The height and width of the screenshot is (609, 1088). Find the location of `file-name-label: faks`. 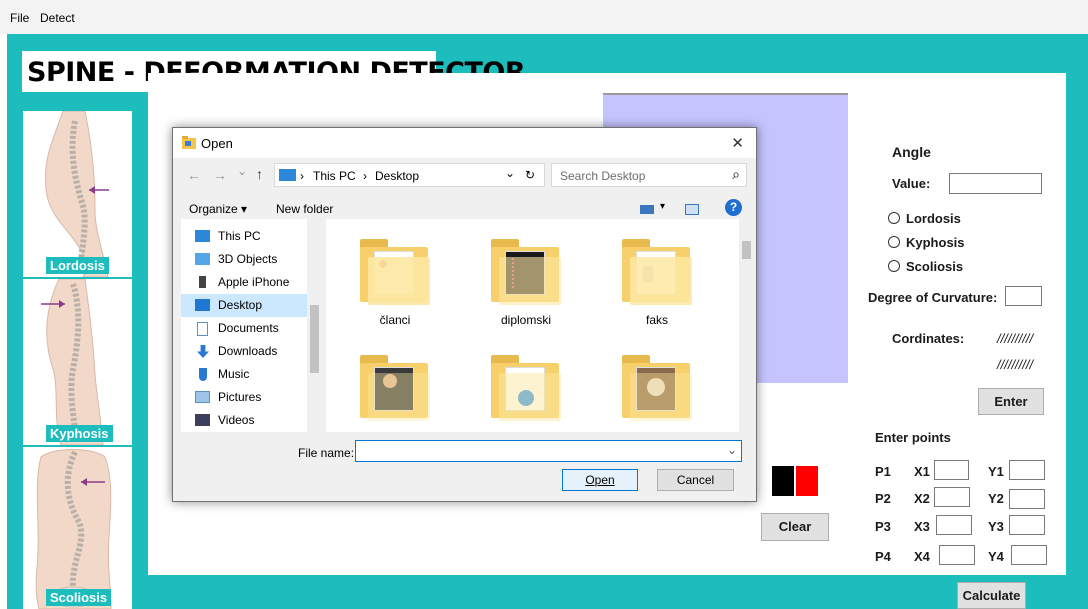

file-name-label: faks is located at coordinates (656, 320).